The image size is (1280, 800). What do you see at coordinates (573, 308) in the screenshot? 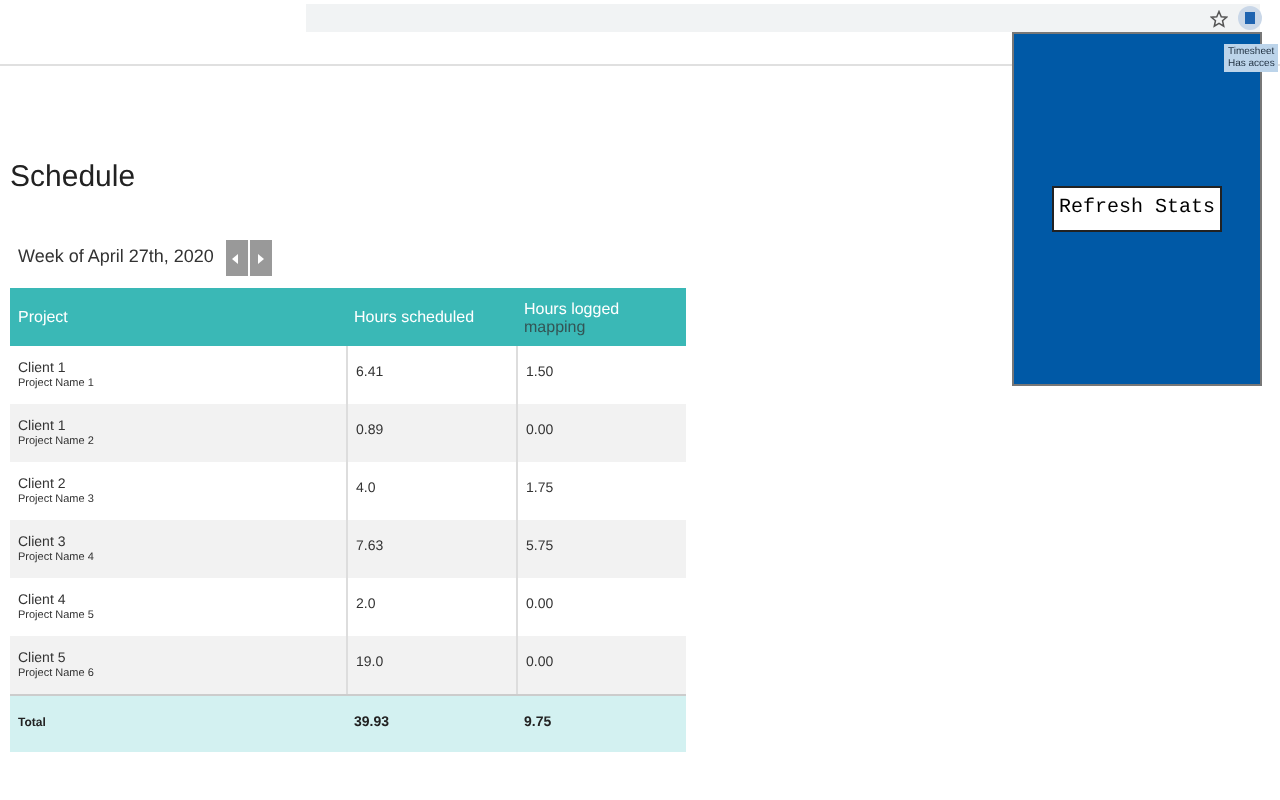
I see `column-header: Hours logged` at bounding box center [573, 308].